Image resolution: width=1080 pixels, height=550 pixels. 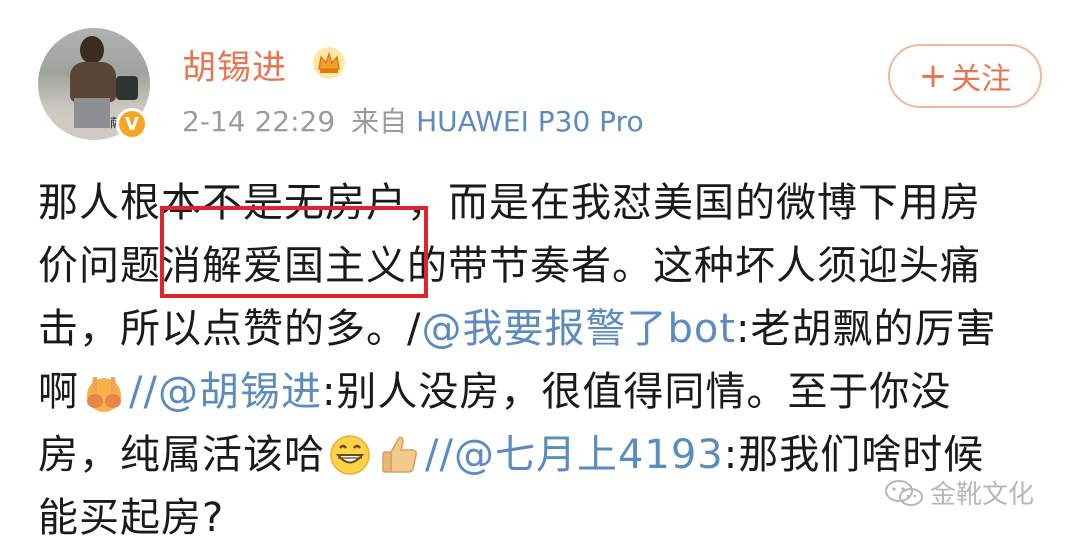 I want to click on content-line: 啊 //@胡锡进:别人没房，很值得同情。至于你没, so click(x=538, y=392).